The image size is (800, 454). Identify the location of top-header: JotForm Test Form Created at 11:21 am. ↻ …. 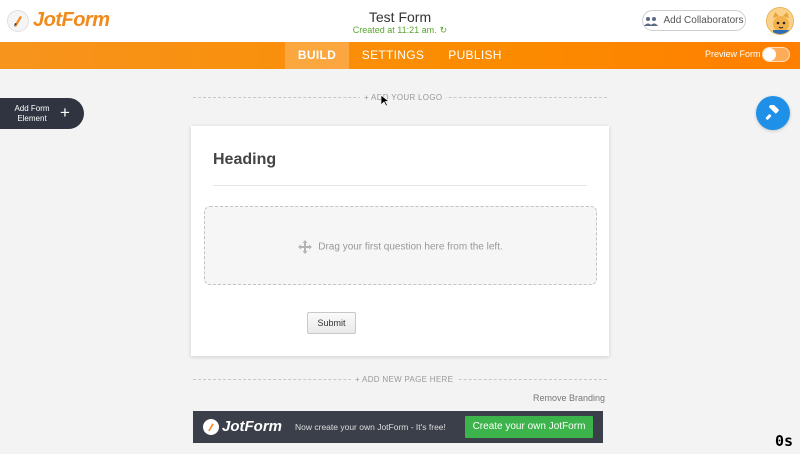
(400, 21).